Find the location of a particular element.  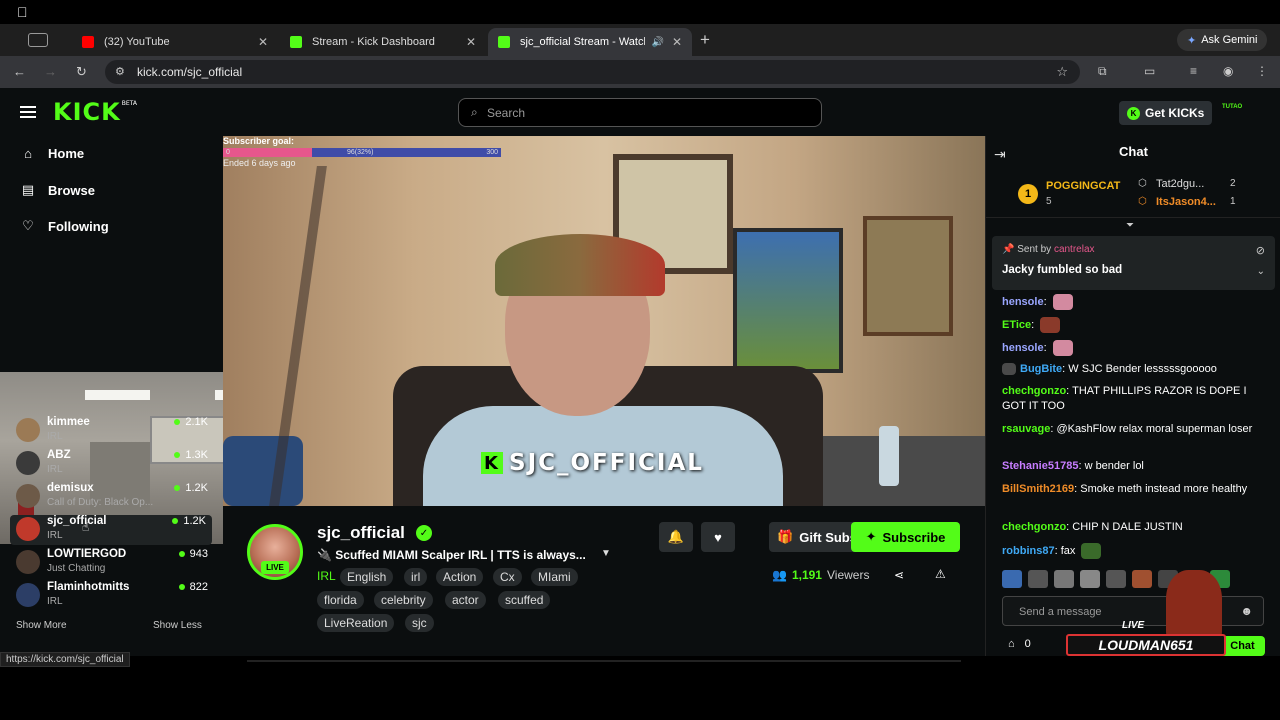

tag: English is located at coordinates (367, 577).